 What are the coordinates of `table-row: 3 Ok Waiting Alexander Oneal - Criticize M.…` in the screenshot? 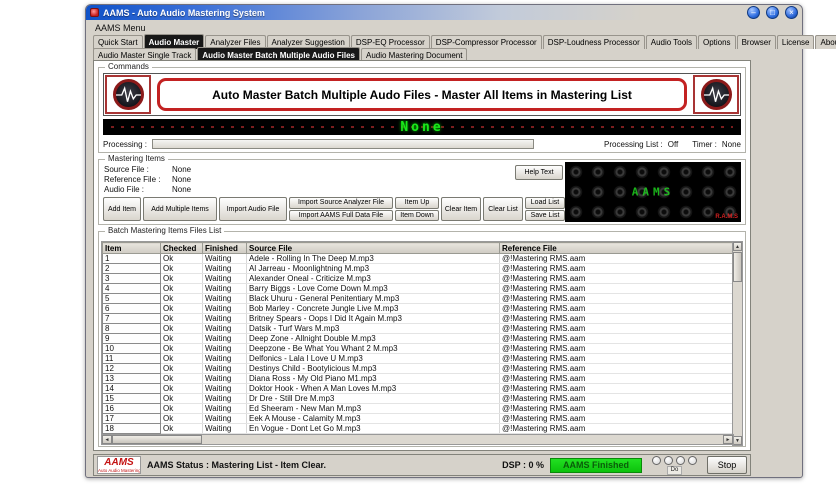 It's located at (417, 278).